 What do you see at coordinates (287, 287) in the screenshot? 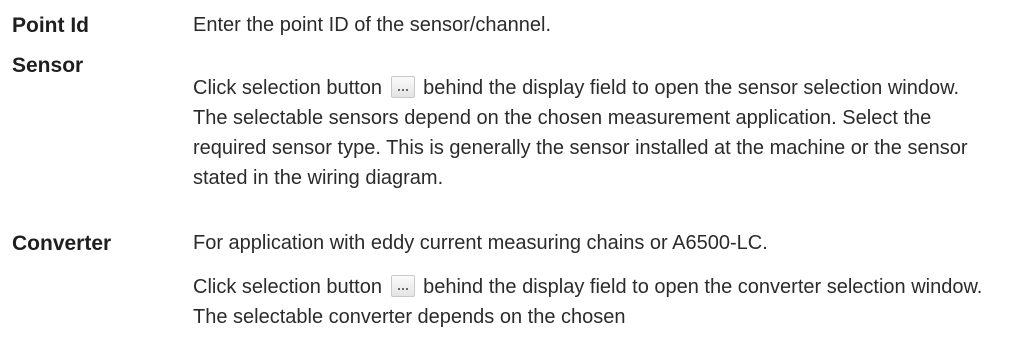
I see `desc-converter-text-before: Click selection button` at bounding box center [287, 287].